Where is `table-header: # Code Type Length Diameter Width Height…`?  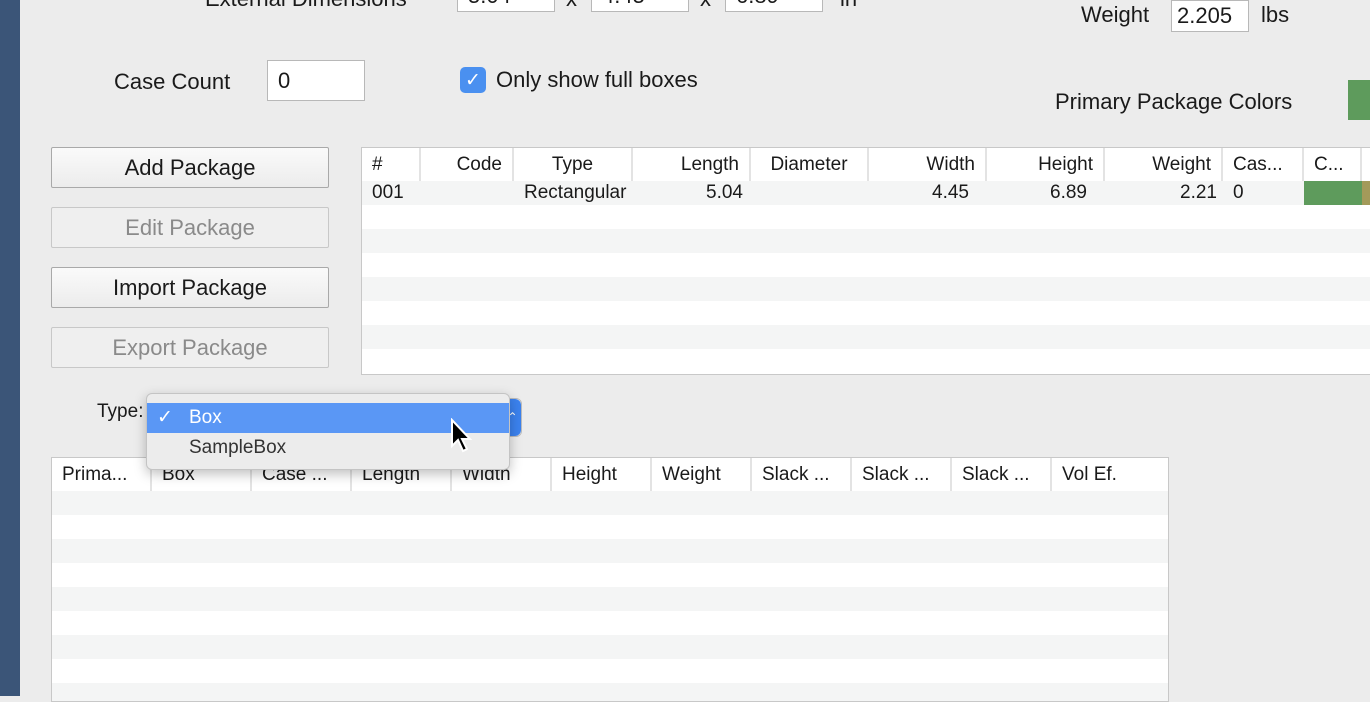
table-header: # Code Type Length Diameter Width Height… is located at coordinates (866, 165).